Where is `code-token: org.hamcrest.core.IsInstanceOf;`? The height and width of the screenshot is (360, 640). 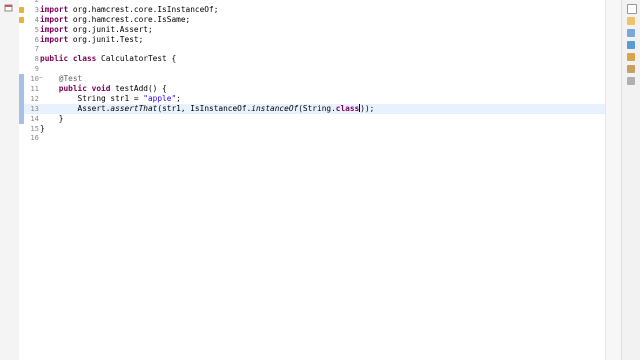
code-token: org.hamcrest.core.IsInstanceOf; is located at coordinates (143, 9).